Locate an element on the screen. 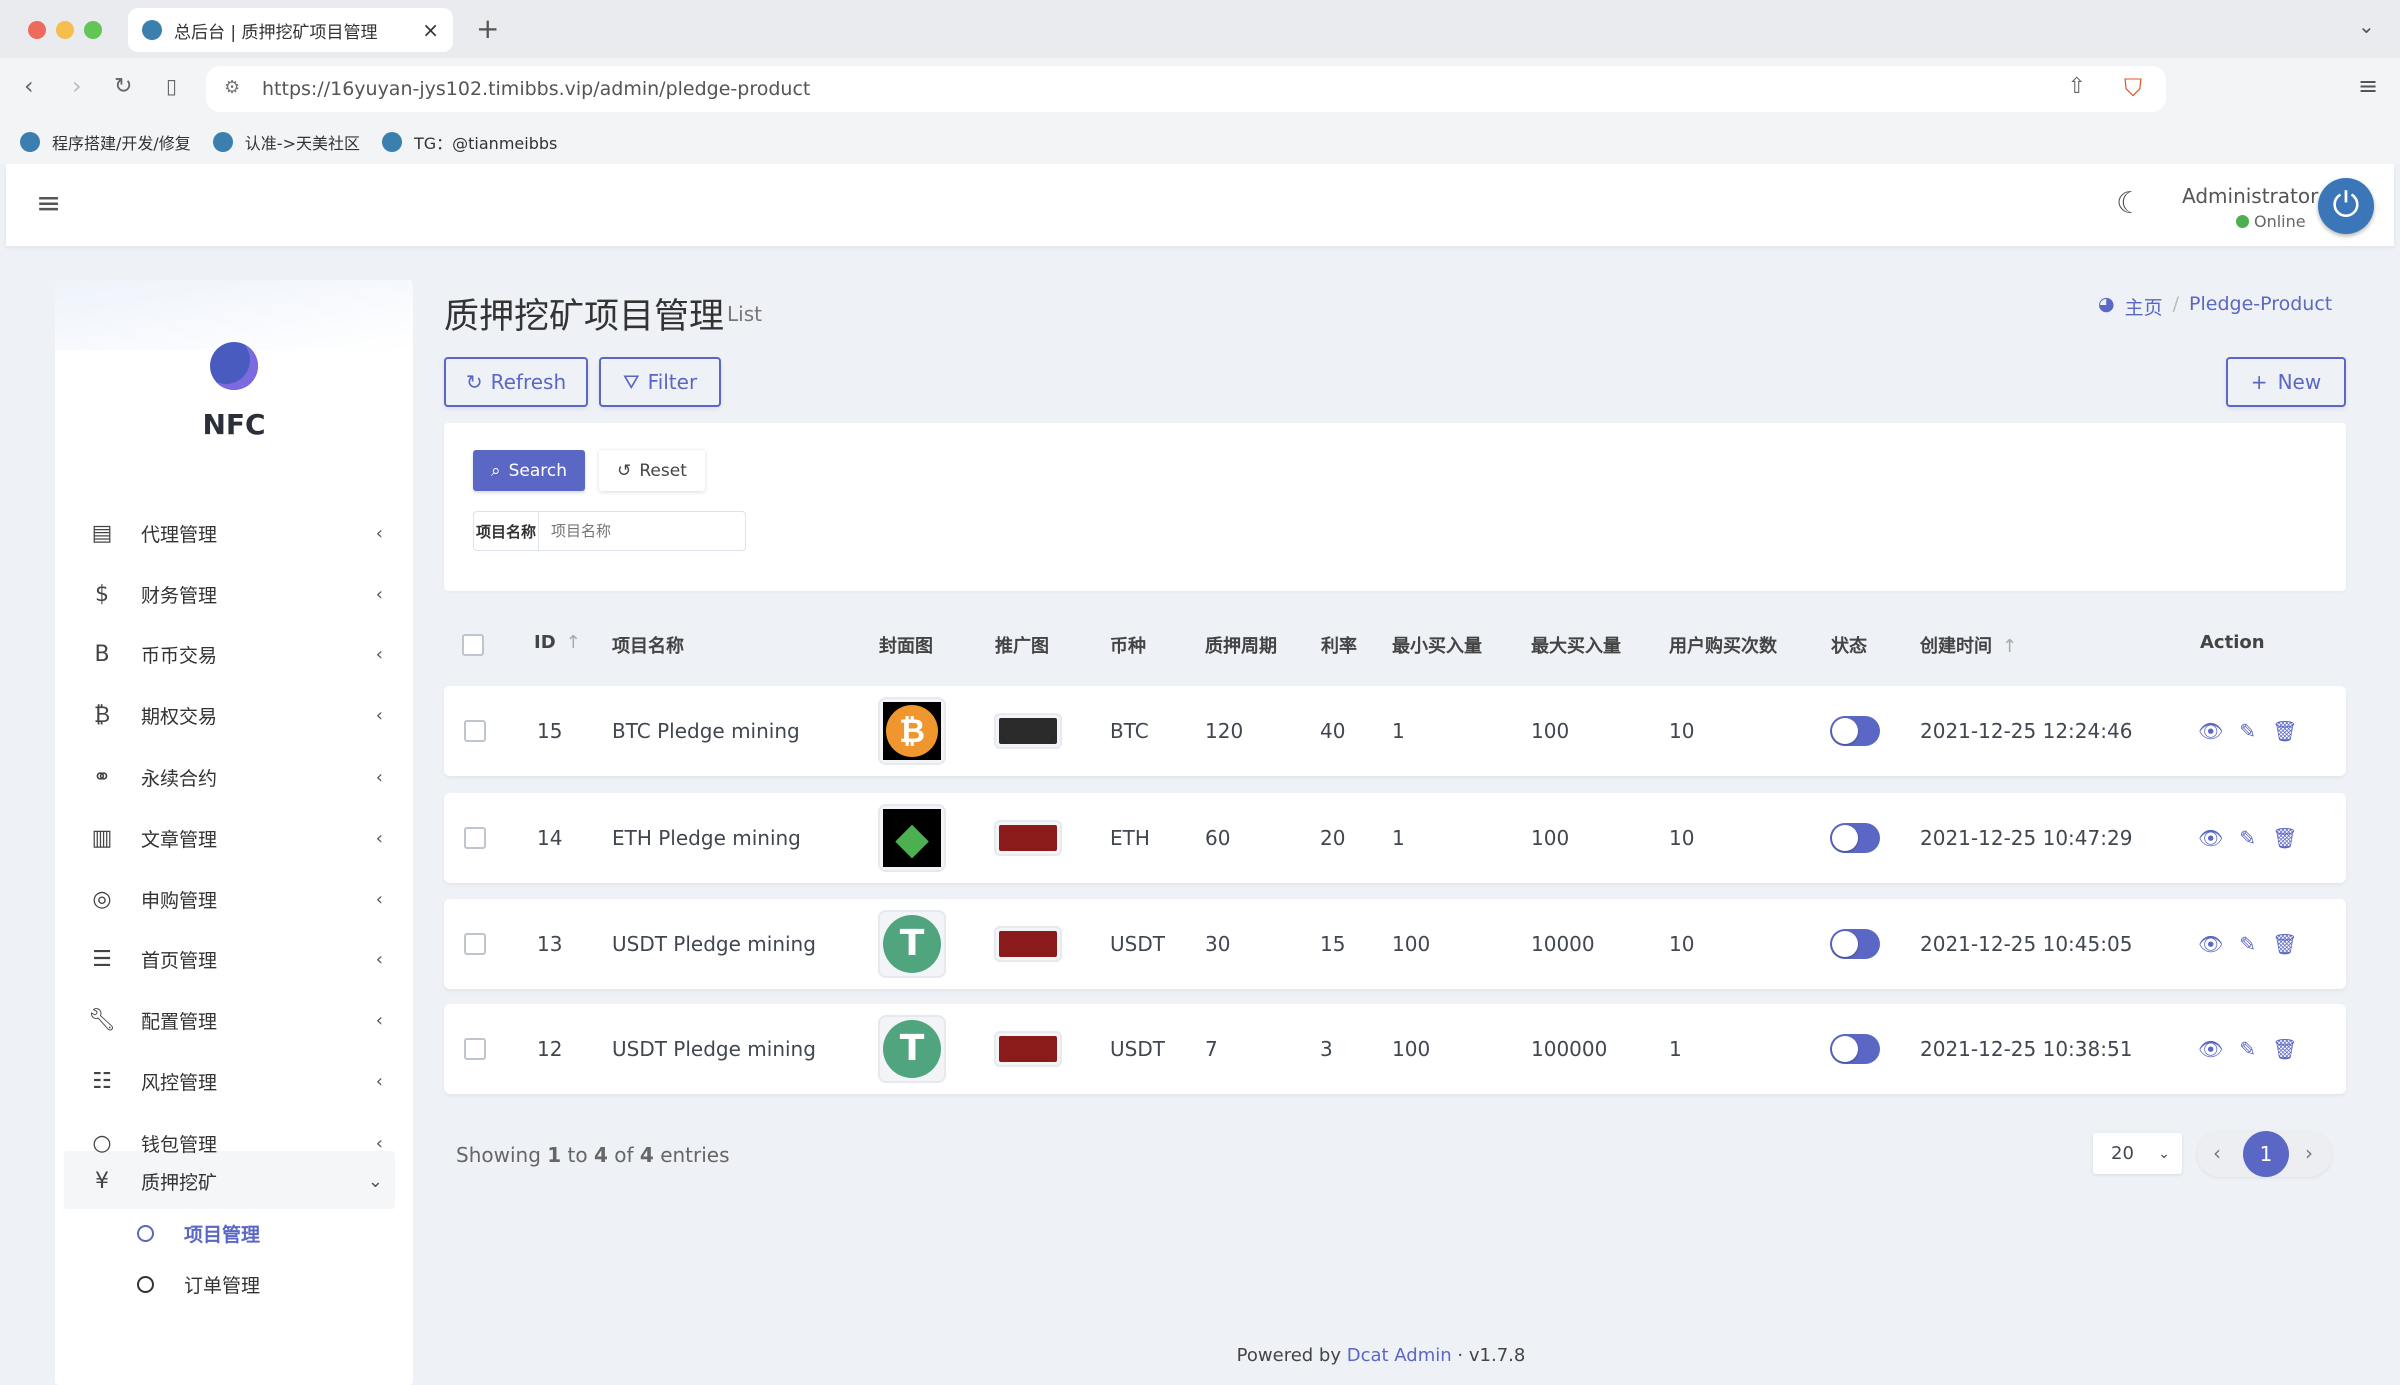  row-actions: 👁︎ ✎ 🗑︎ is located at coordinates (2256, 838).